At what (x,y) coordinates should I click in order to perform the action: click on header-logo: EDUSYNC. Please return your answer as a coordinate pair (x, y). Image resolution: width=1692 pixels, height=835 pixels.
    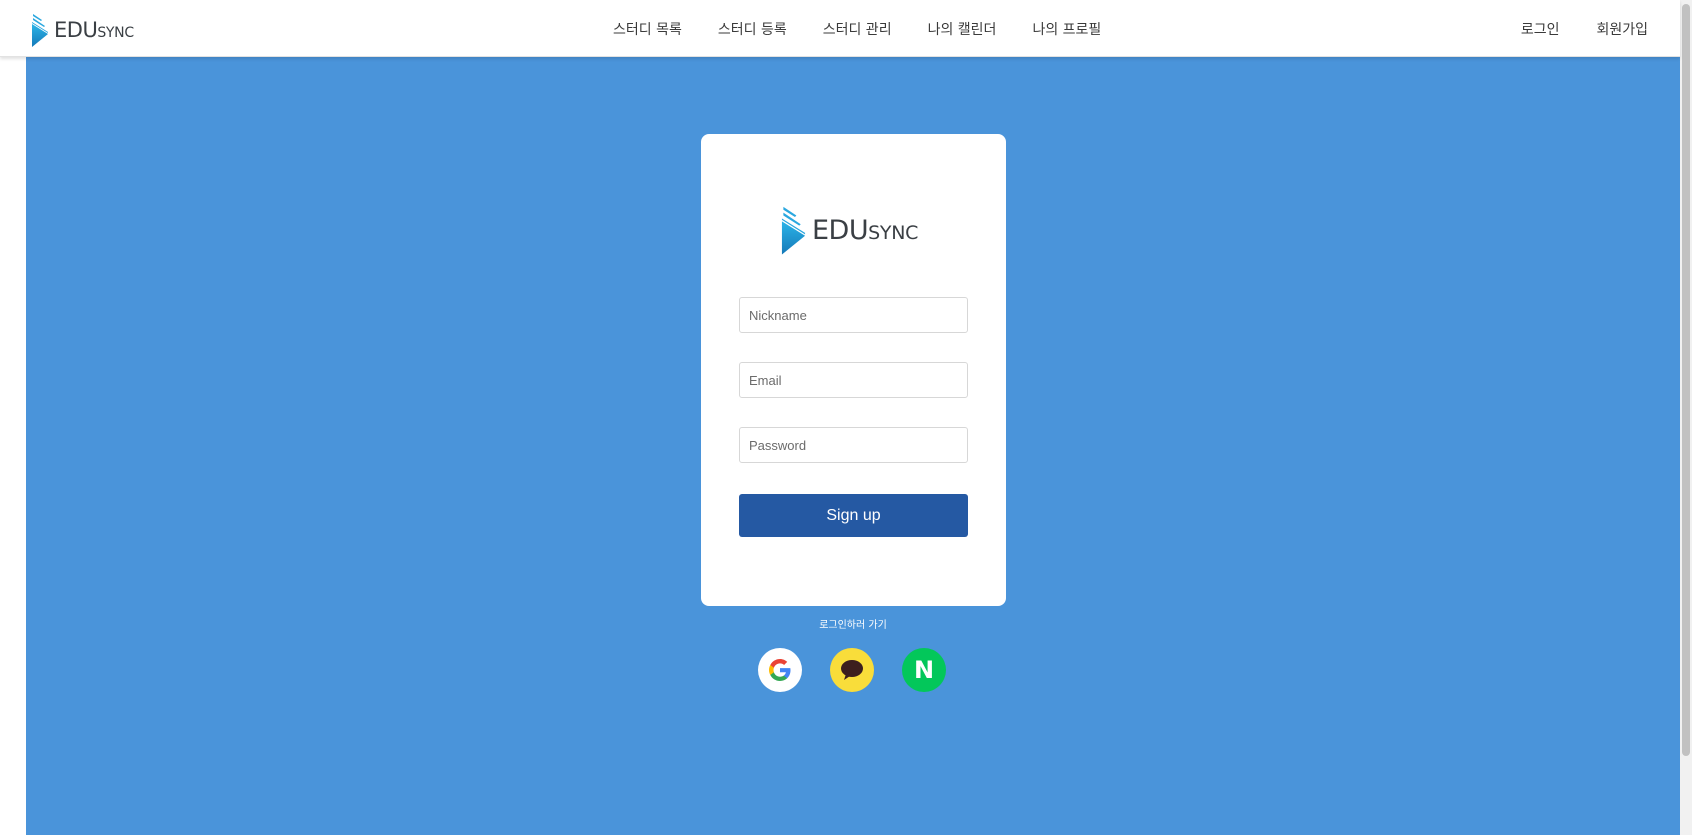
    Looking at the image, I should click on (82, 30).